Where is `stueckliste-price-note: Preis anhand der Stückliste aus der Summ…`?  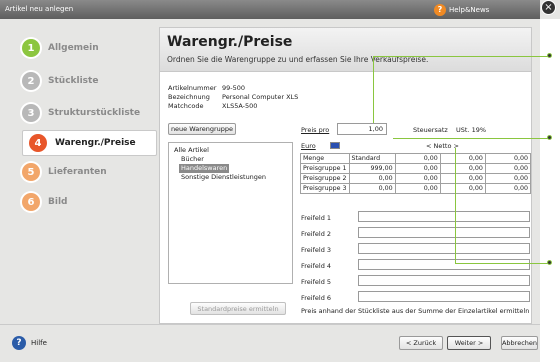
stueckliste-price-note: Preis anhand der Stückliste aus der Summ… is located at coordinates (415, 311).